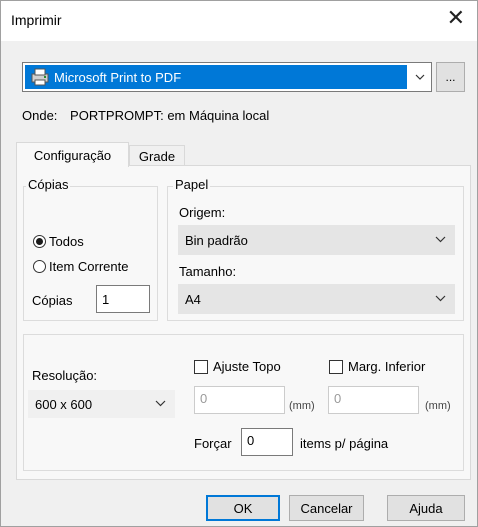 The width and height of the screenshot is (478, 527). I want to click on printer-icon, so click(40, 77).